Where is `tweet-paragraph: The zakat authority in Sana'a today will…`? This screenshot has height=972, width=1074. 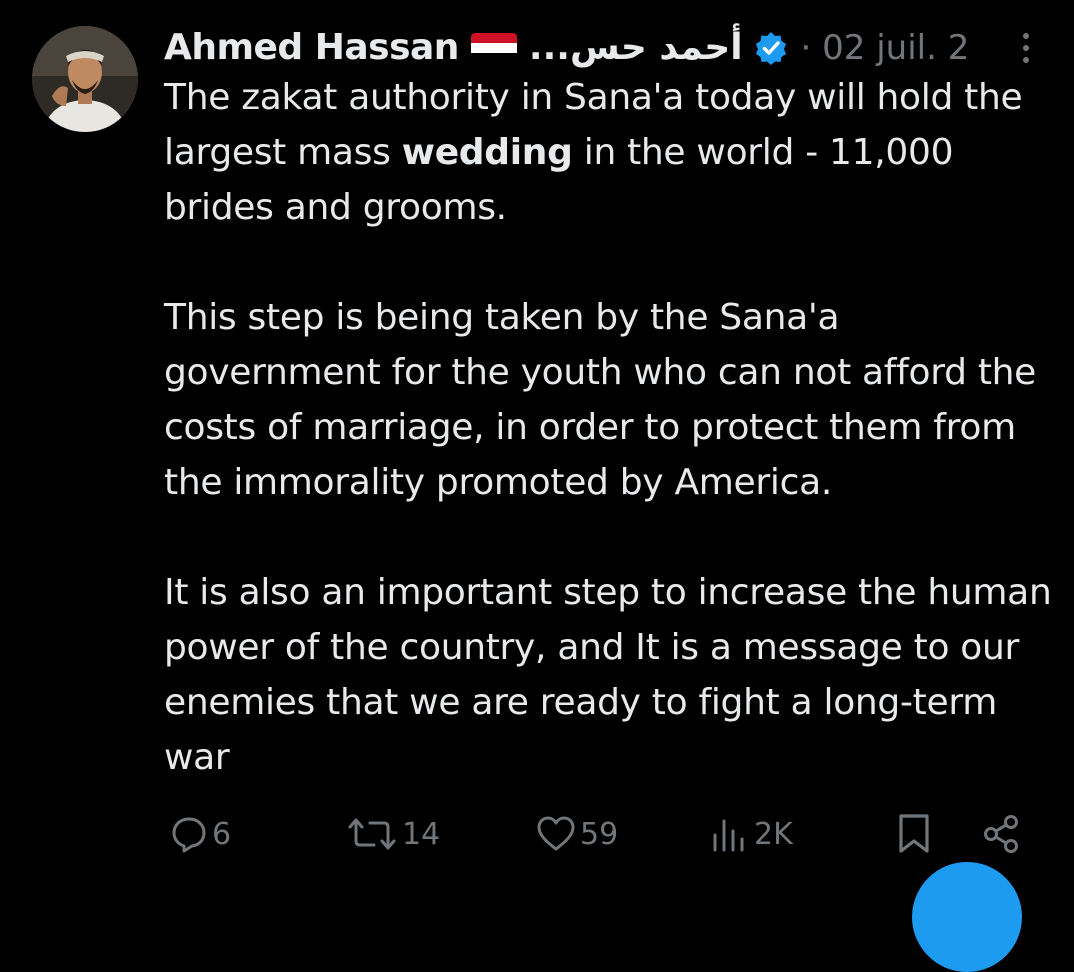
tweet-paragraph: The zakat authority in Sana'a today will… is located at coordinates (609, 152).